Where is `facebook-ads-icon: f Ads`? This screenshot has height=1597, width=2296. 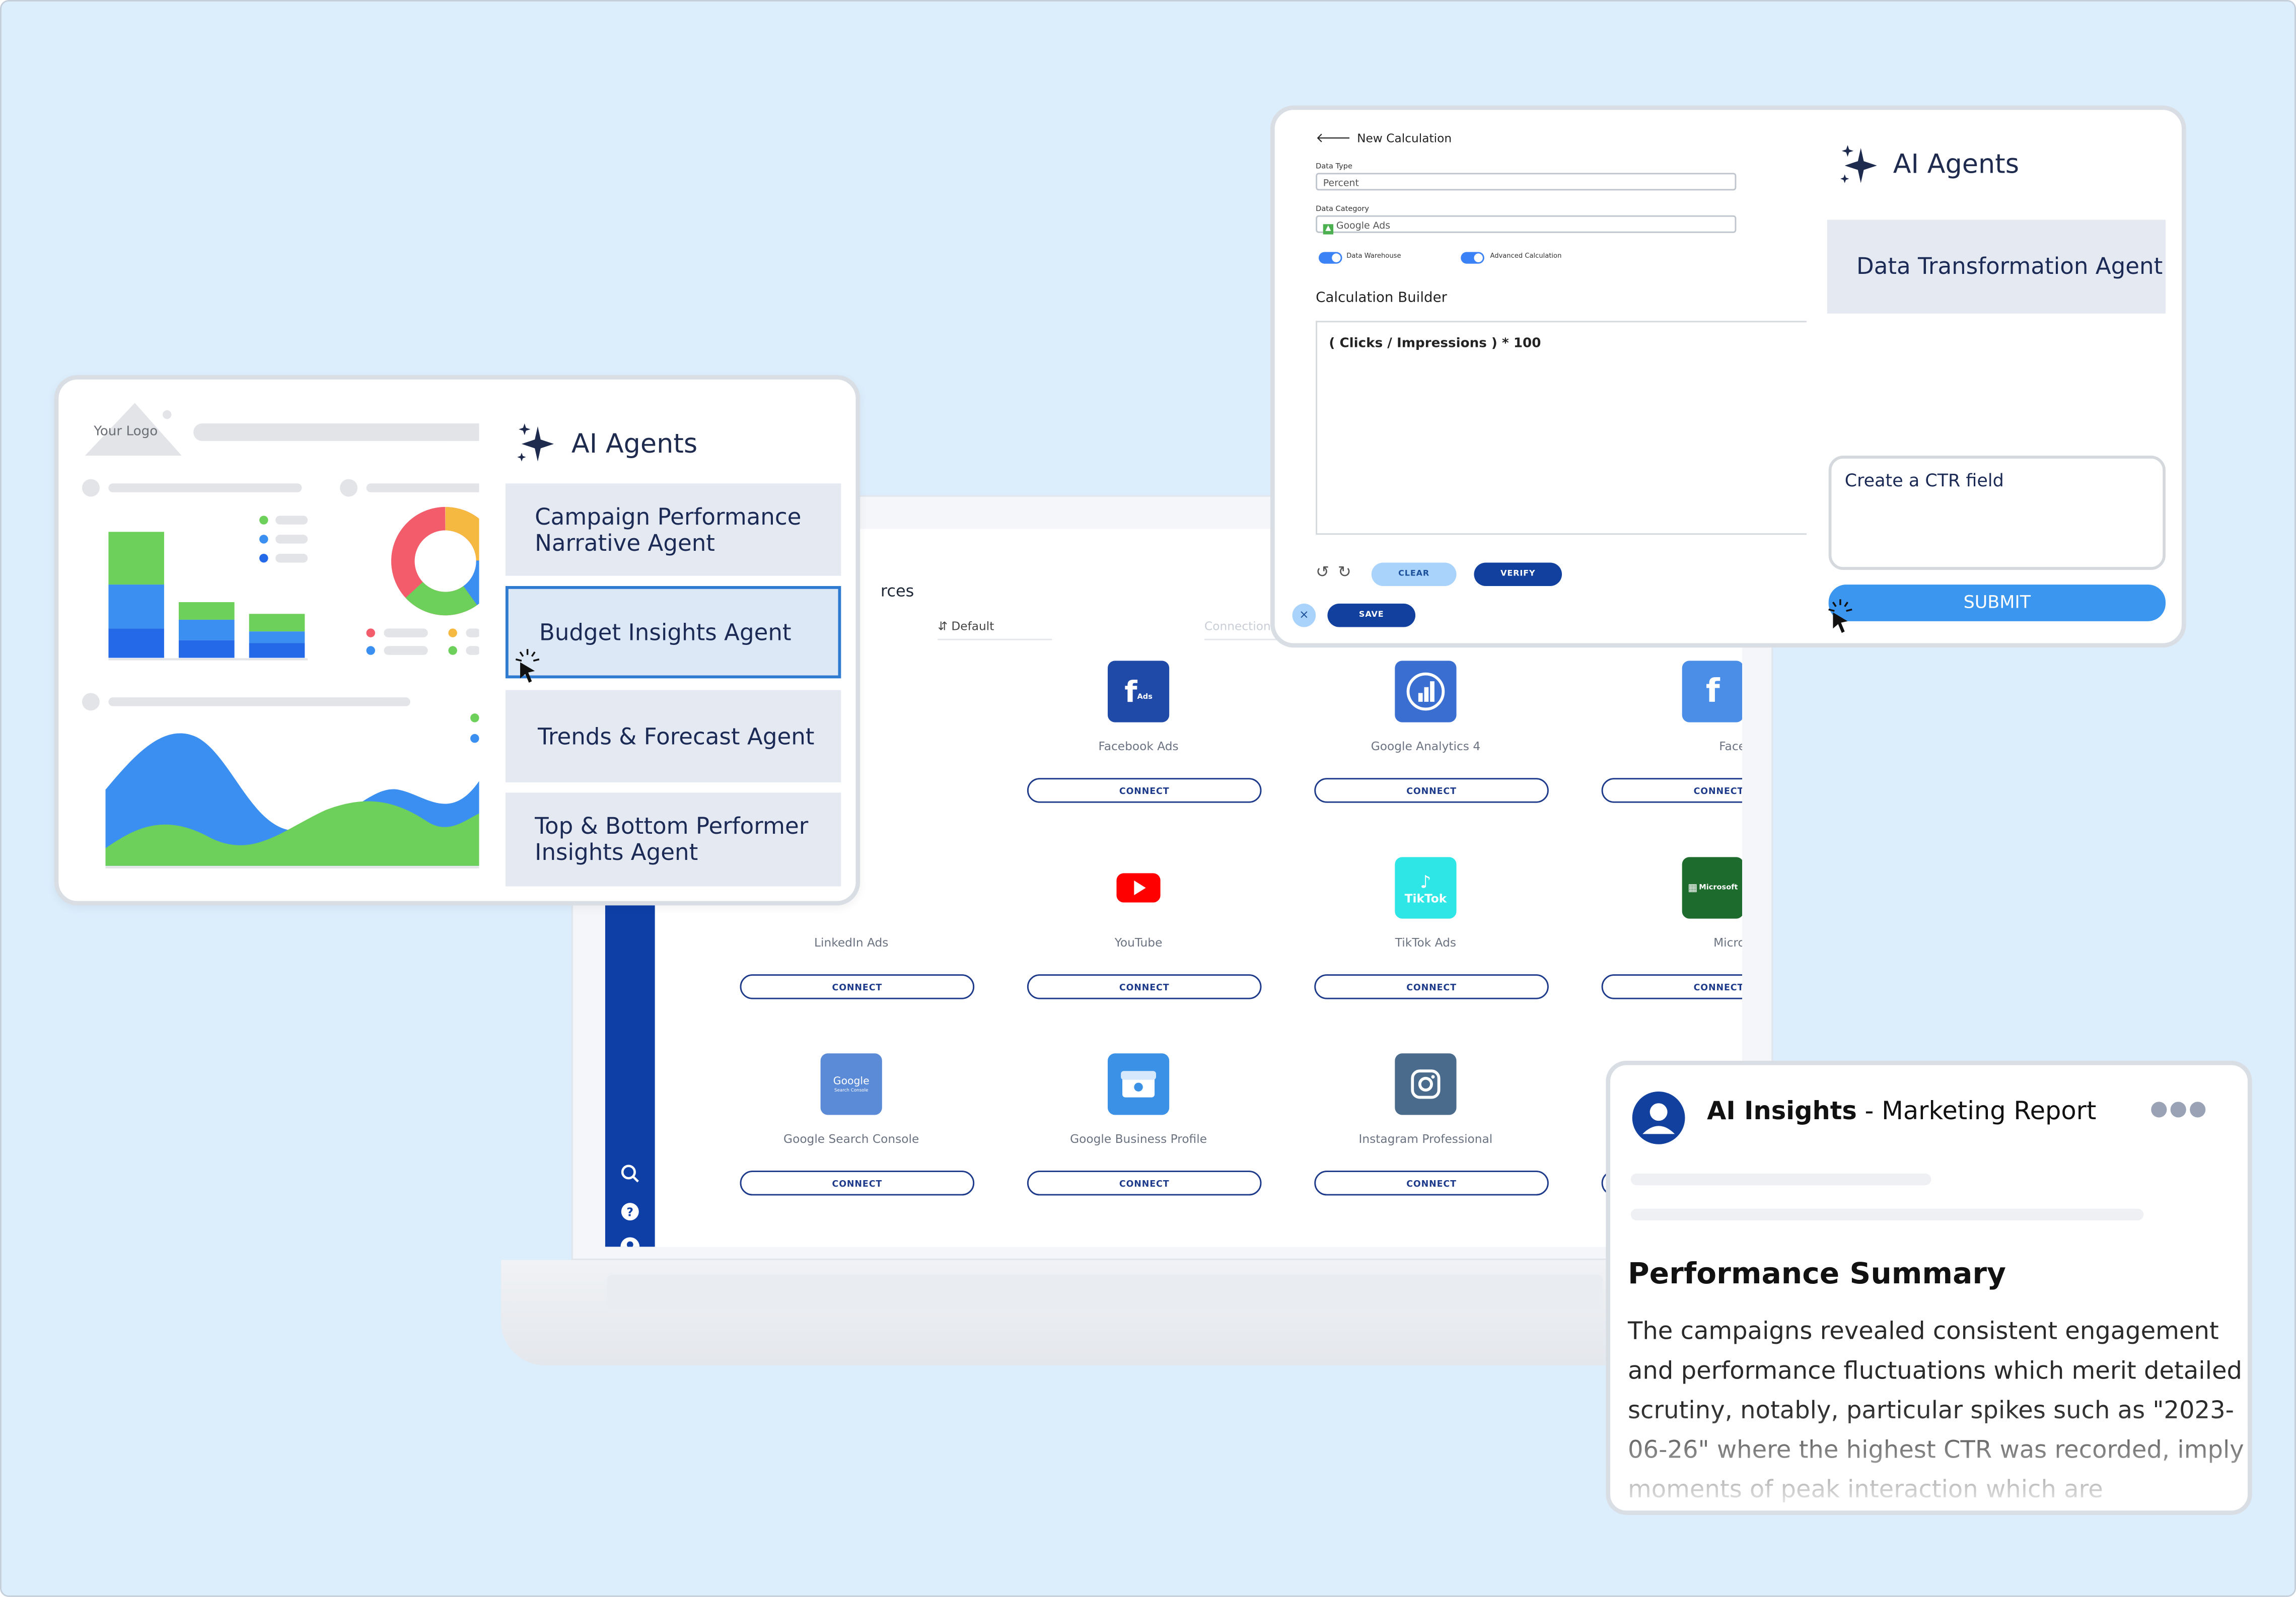 facebook-ads-icon: f Ads is located at coordinates (1138, 692).